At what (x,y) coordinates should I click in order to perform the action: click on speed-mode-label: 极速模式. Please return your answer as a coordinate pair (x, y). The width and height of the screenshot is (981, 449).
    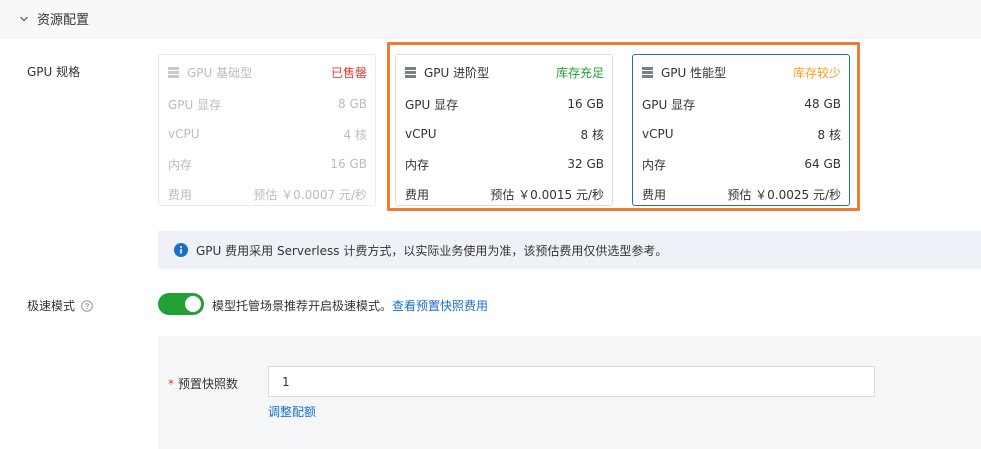
    Looking at the image, I should click on (60, 305).